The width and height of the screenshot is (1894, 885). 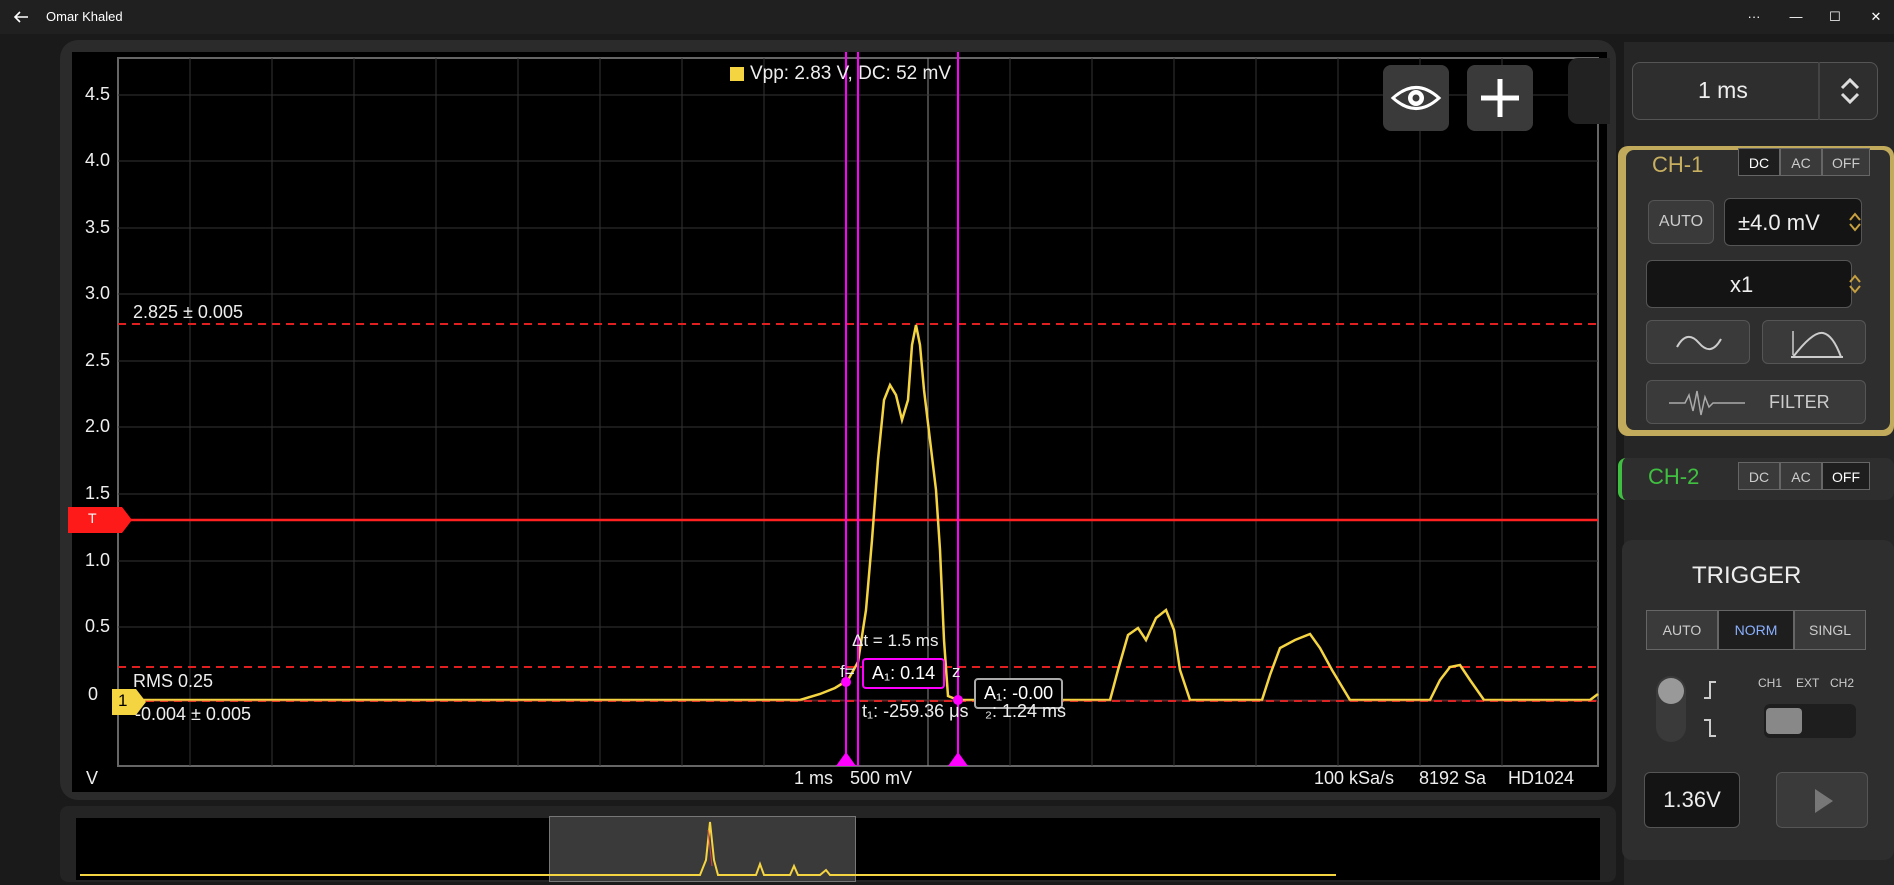 What do you see at coordinates (1846, 162) in the screenshot?
I see `ch1-off-button: OFF` at bounding box center [1846, 162].